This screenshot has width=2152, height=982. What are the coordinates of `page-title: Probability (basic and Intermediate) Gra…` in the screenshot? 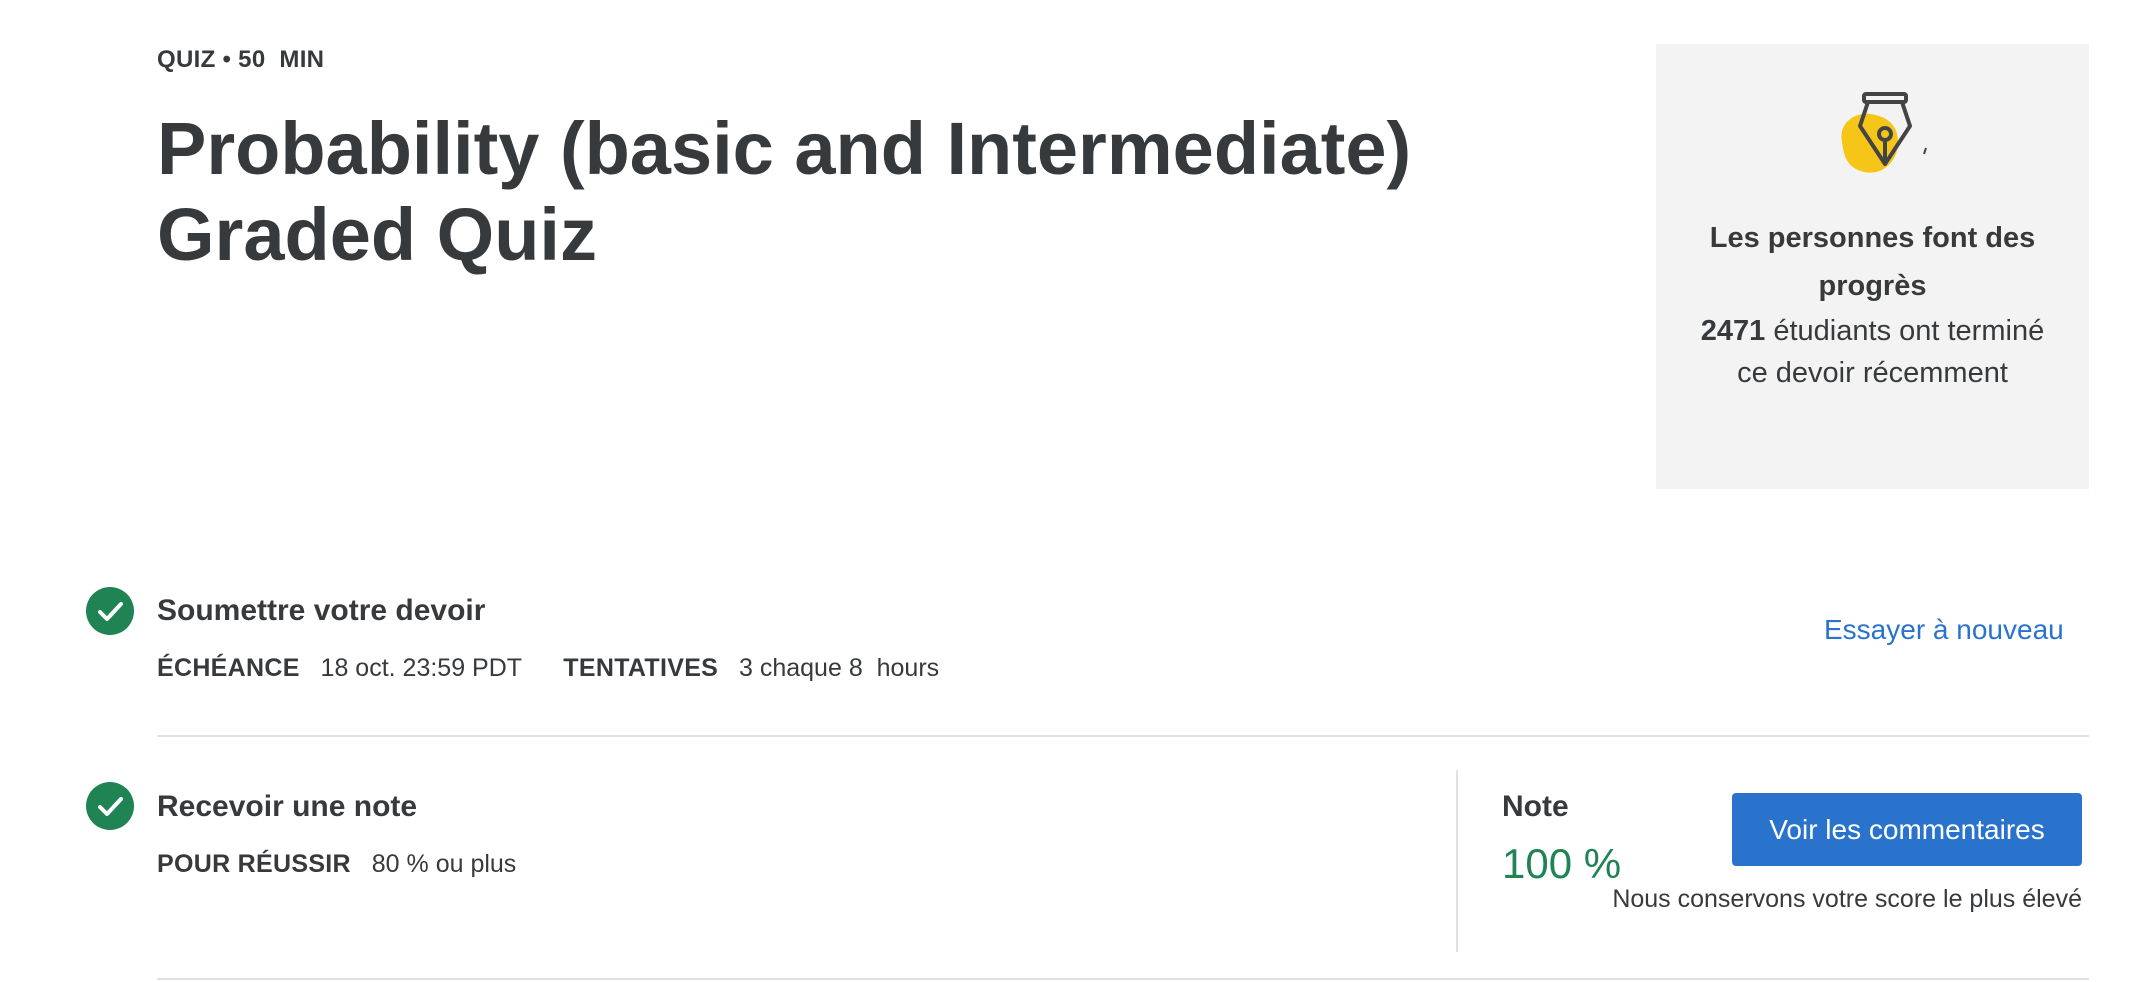 It's located at (784, 191).